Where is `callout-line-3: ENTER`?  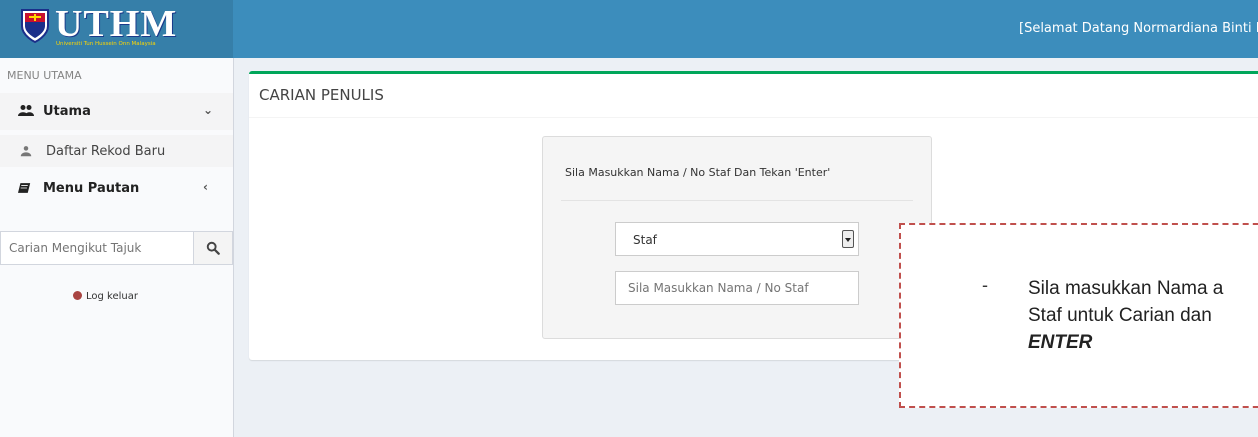 callout-line-3: ENTER is located at coordinates (1060, 342).